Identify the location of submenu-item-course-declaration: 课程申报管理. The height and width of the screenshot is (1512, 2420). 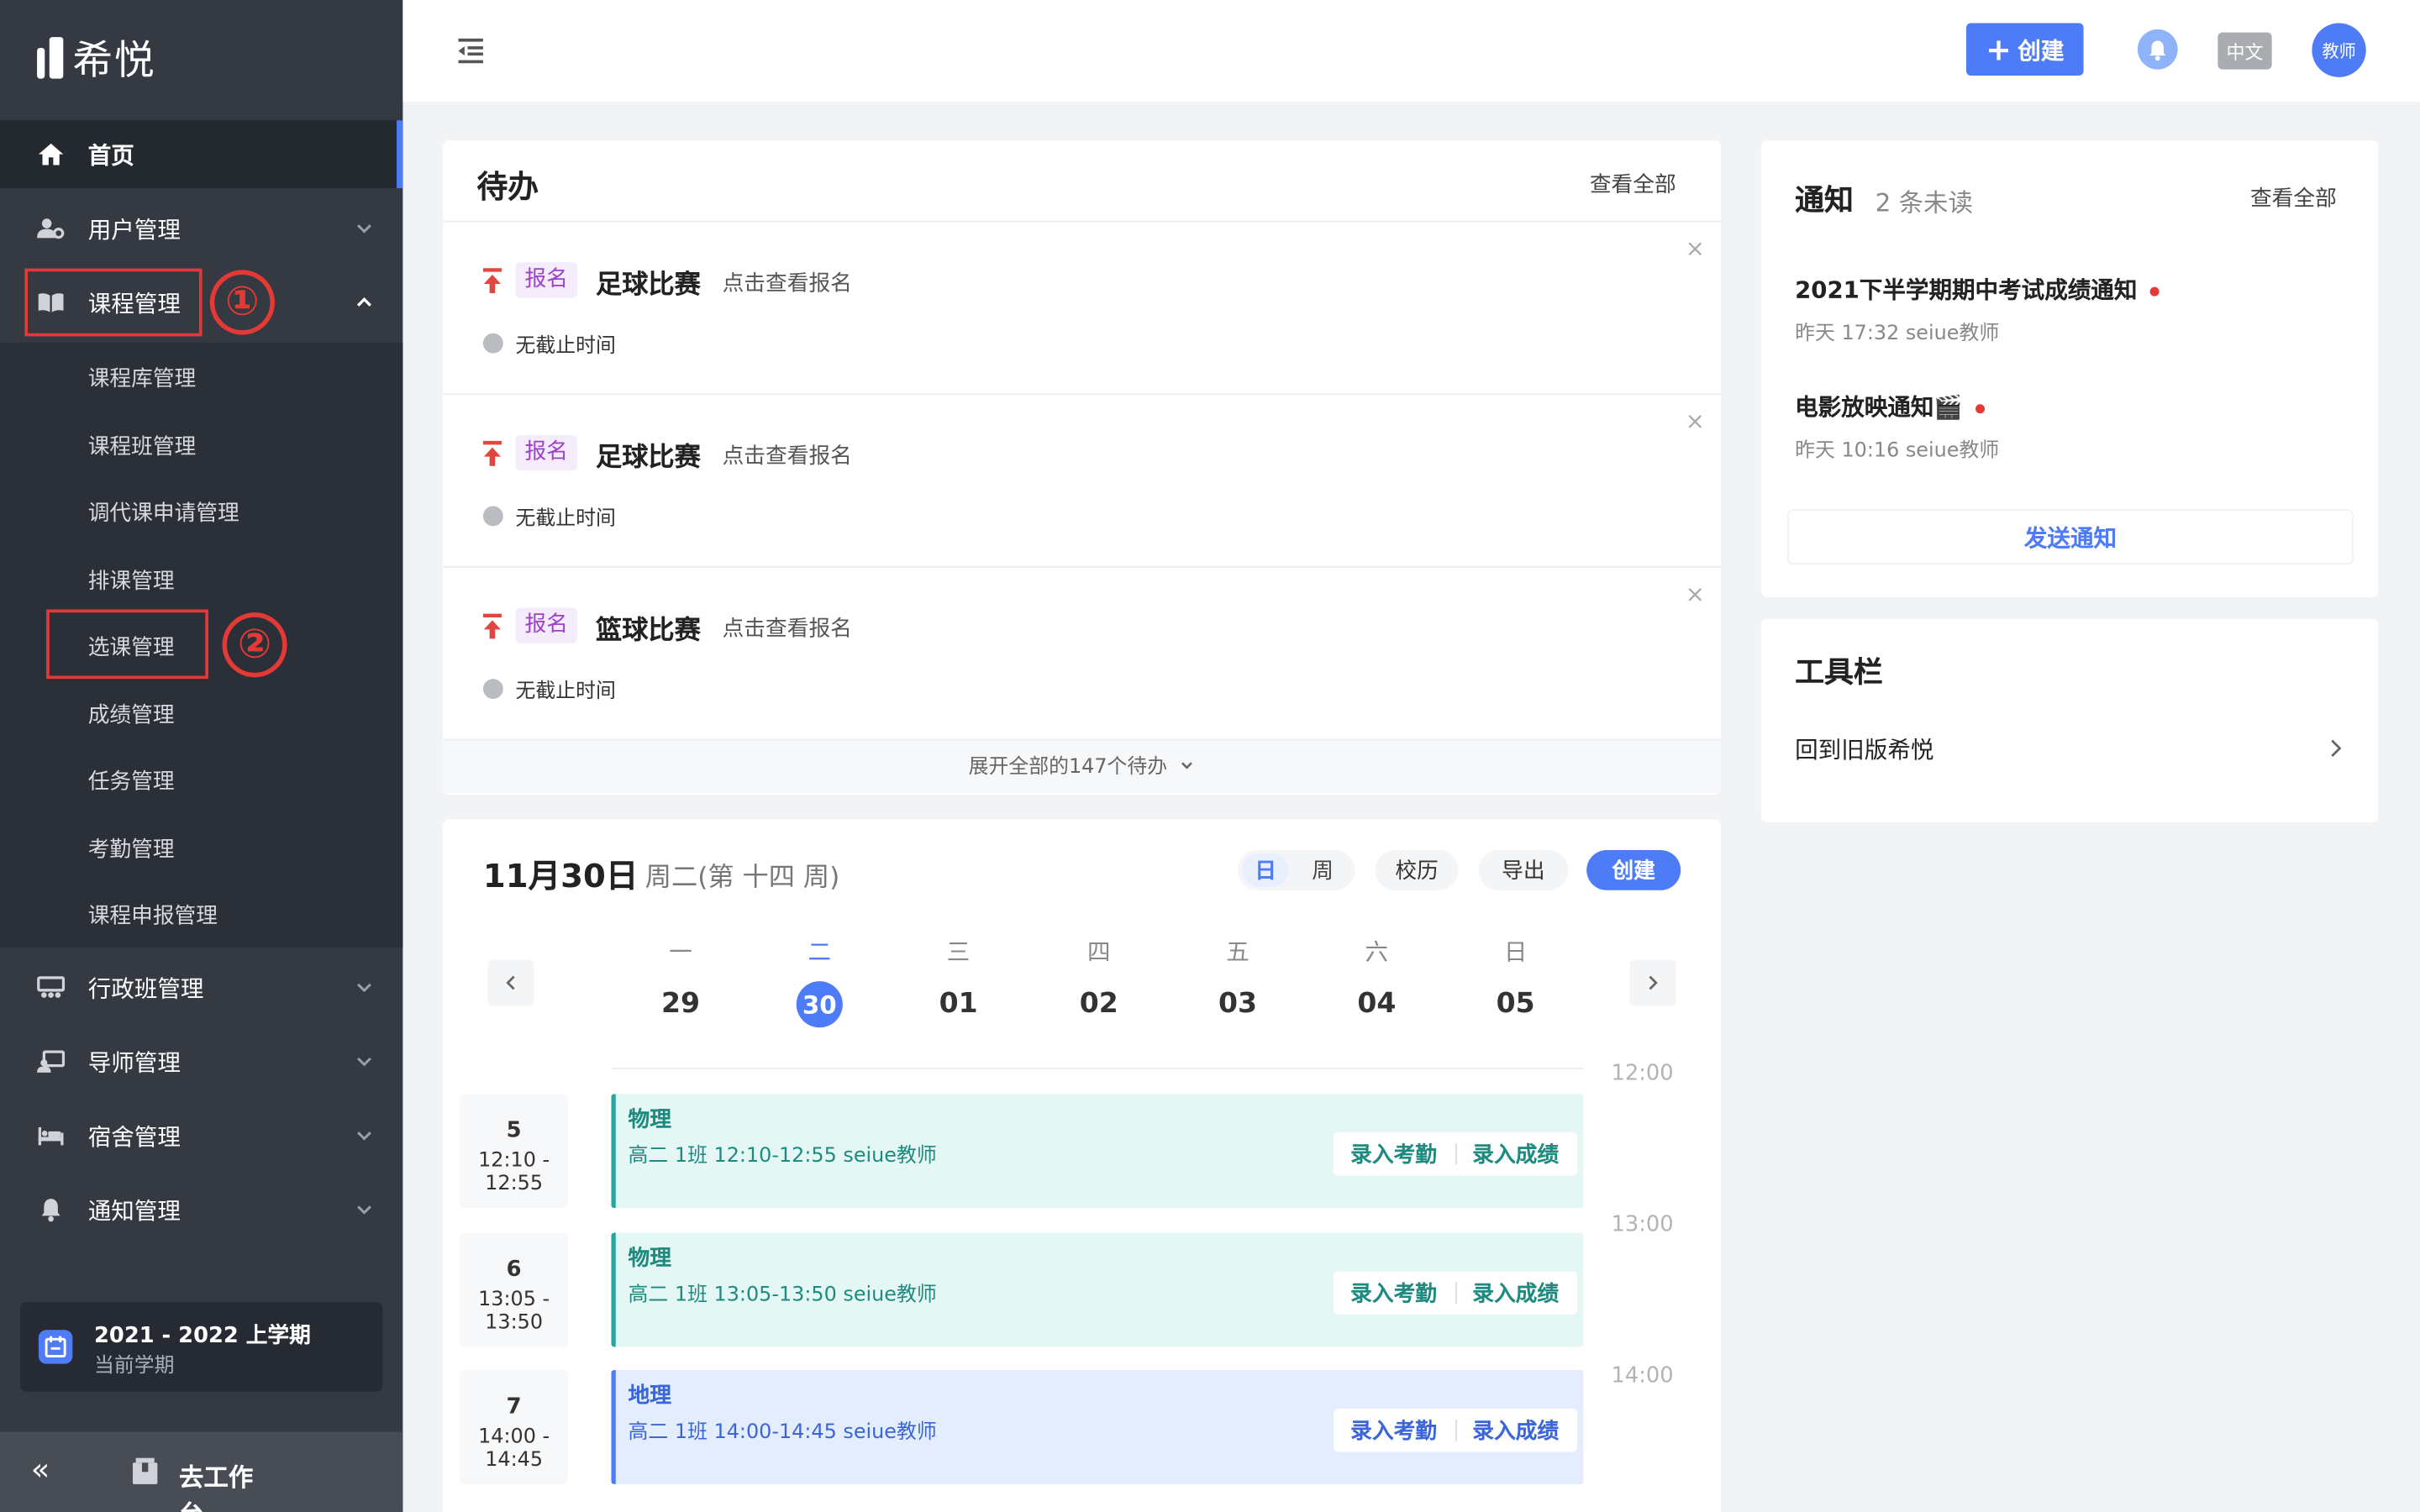
(153, 915).